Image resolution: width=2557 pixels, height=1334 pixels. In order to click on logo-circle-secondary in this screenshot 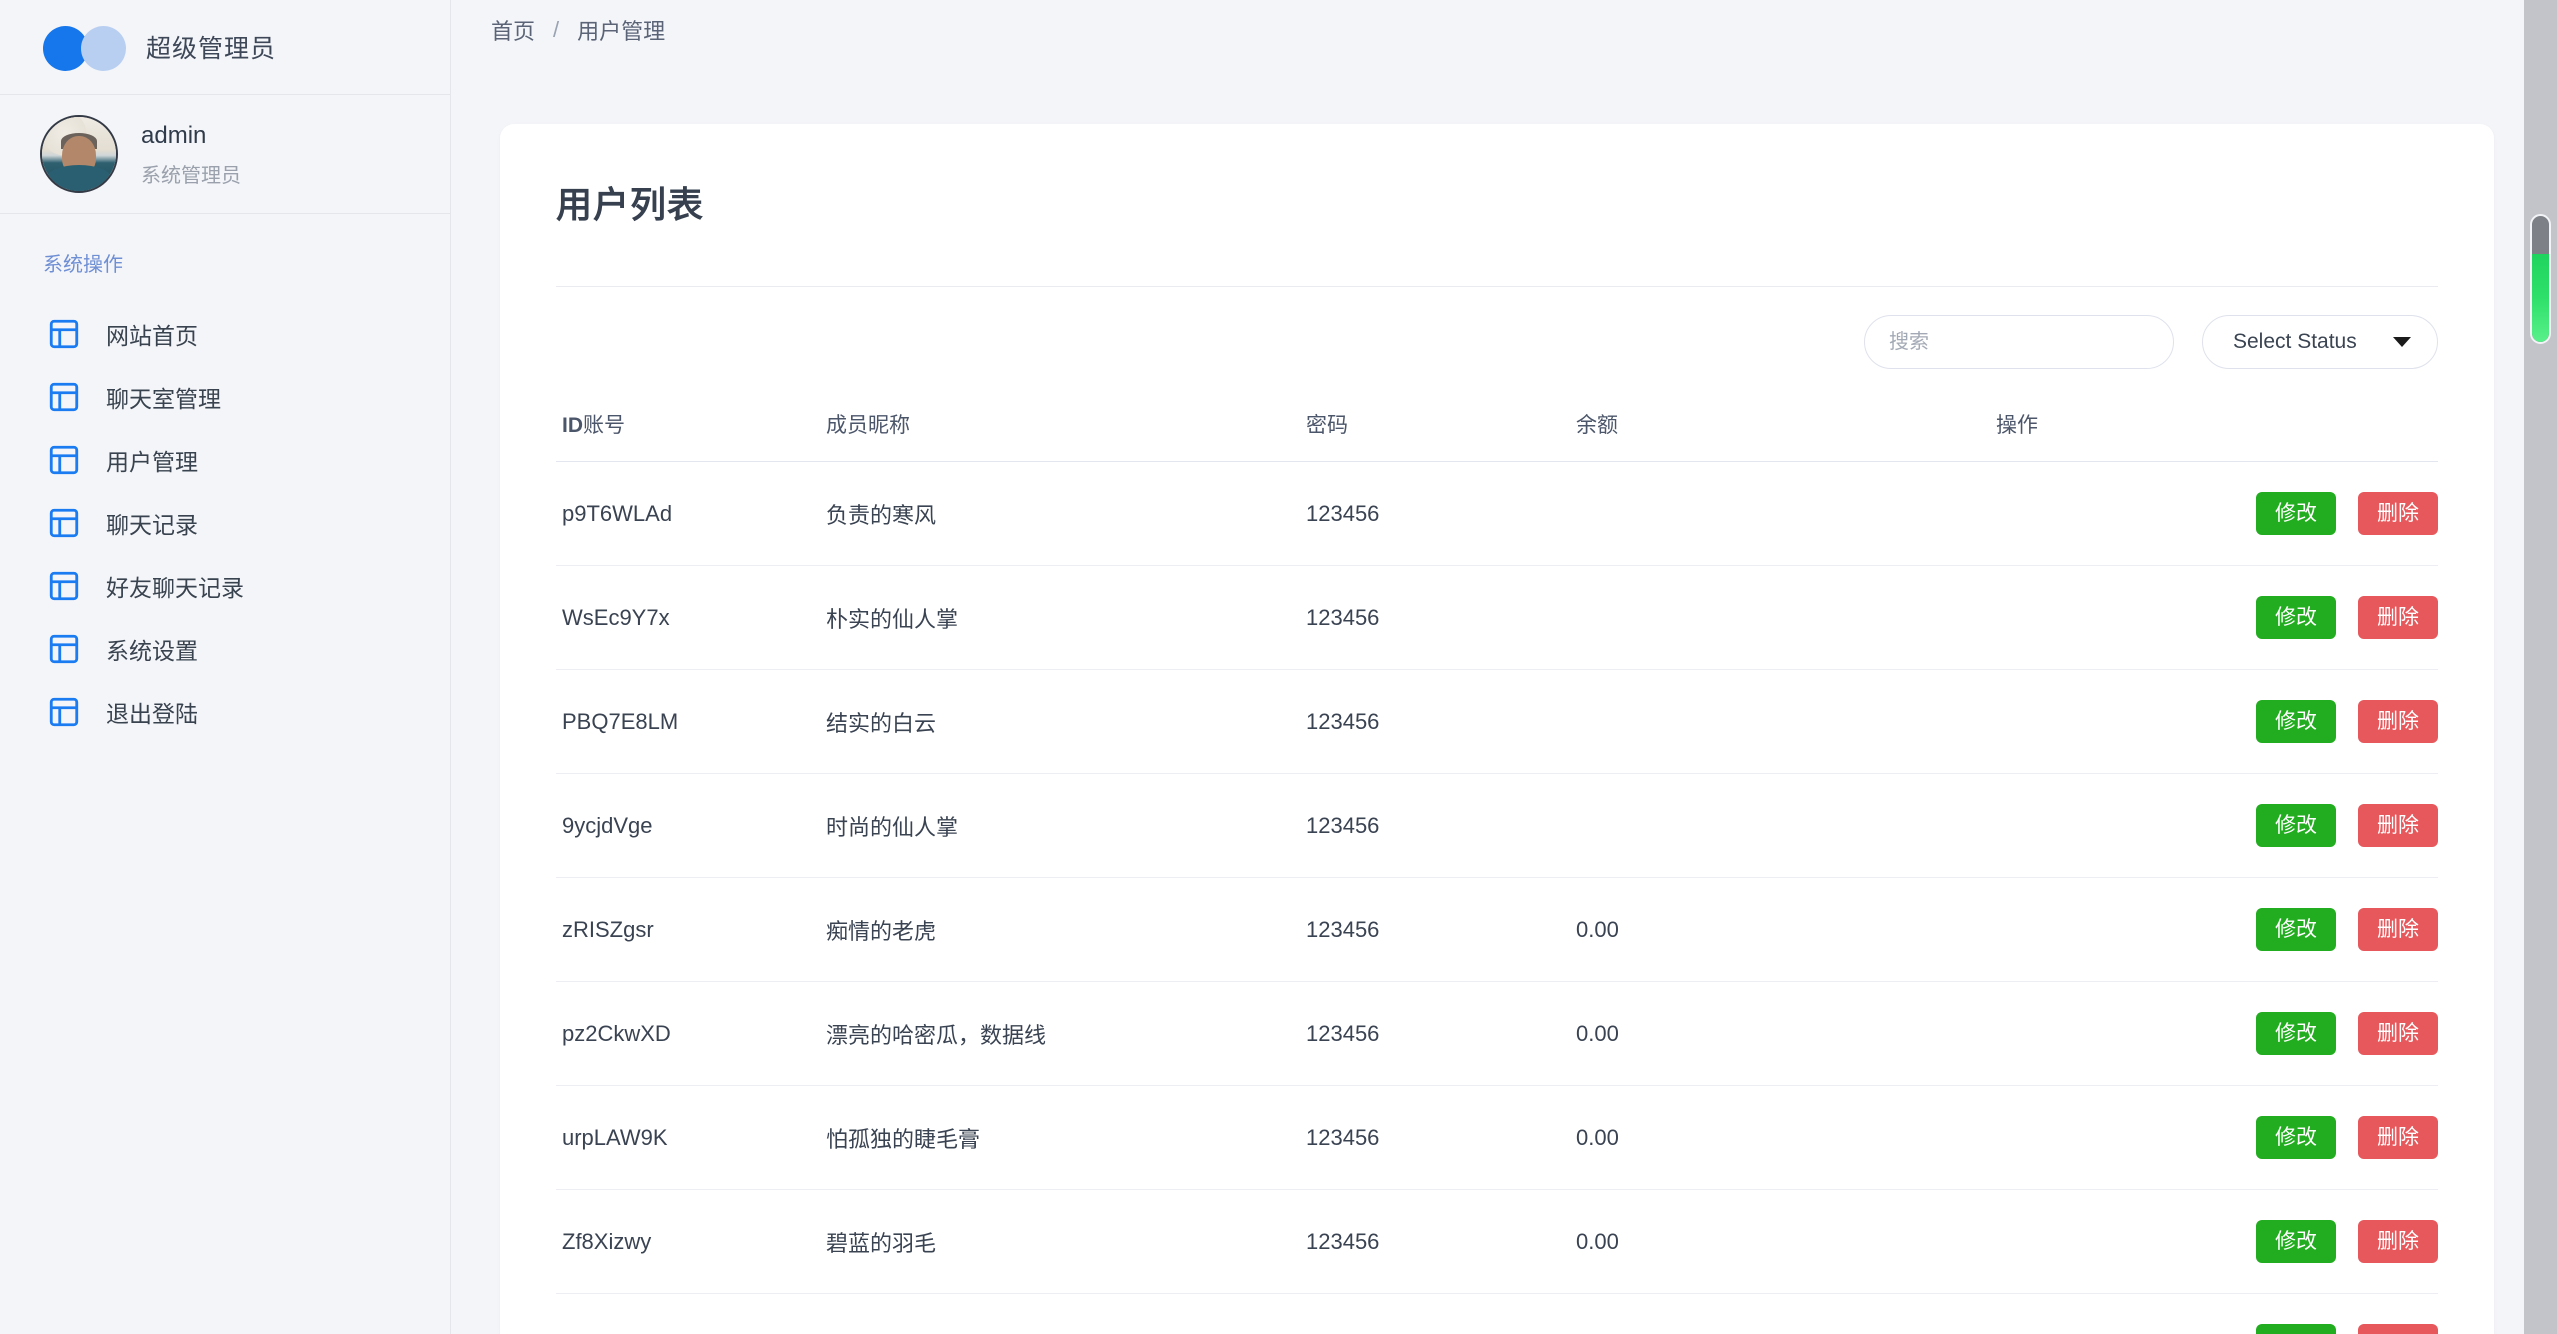, I will do `click(103, 48)`.